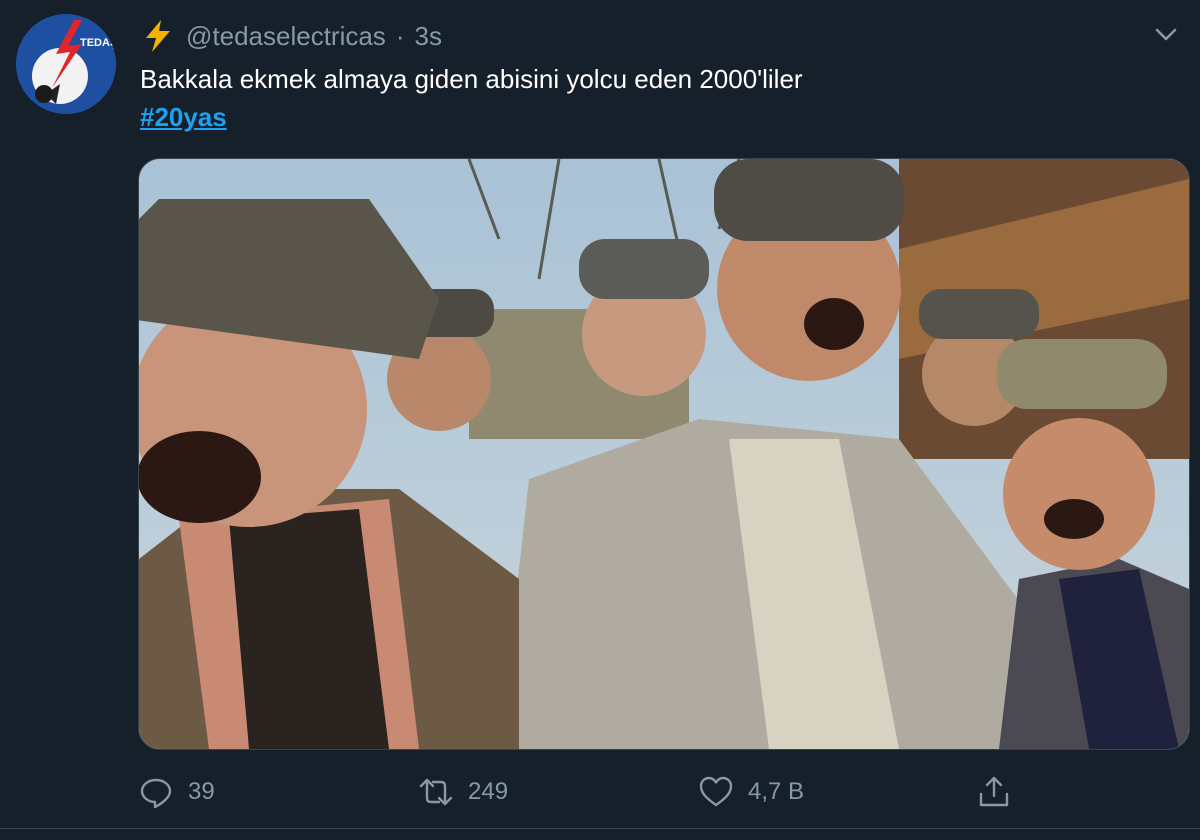 The width and height of the screenshot is (1200, 840). I want to click on reply-button: 39, so click(176, 792).